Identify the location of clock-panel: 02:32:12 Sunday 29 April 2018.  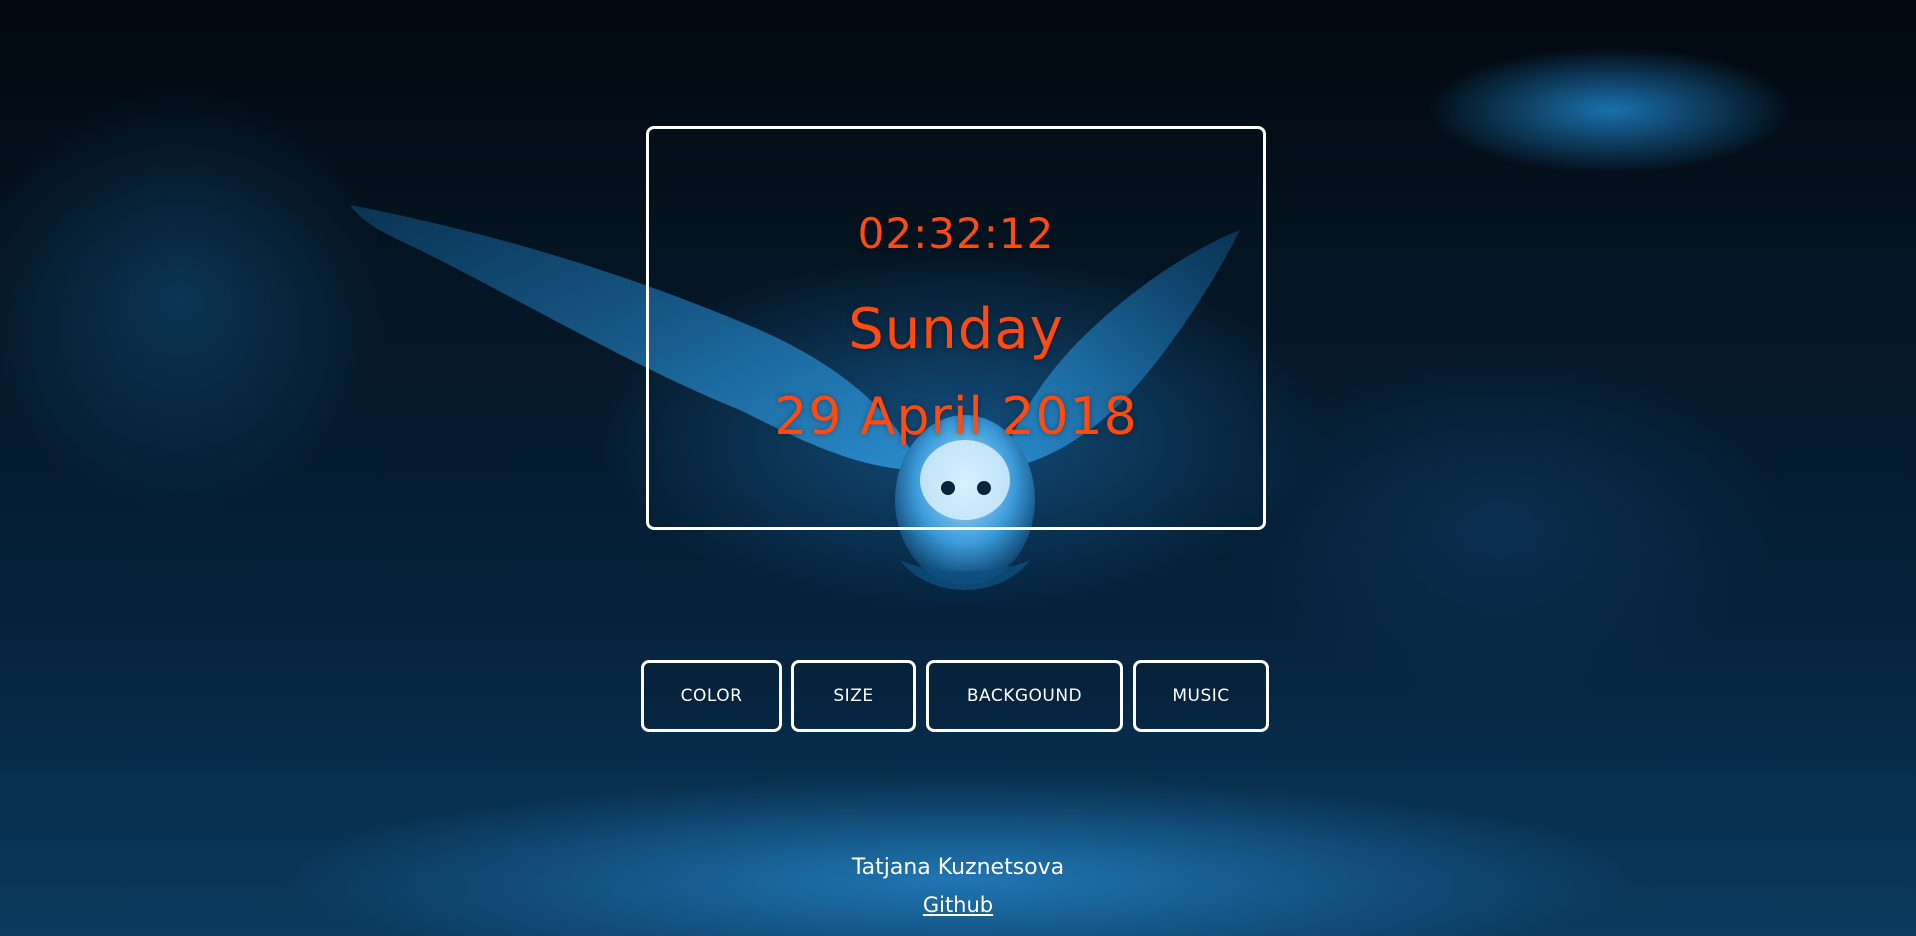
(956, 328).